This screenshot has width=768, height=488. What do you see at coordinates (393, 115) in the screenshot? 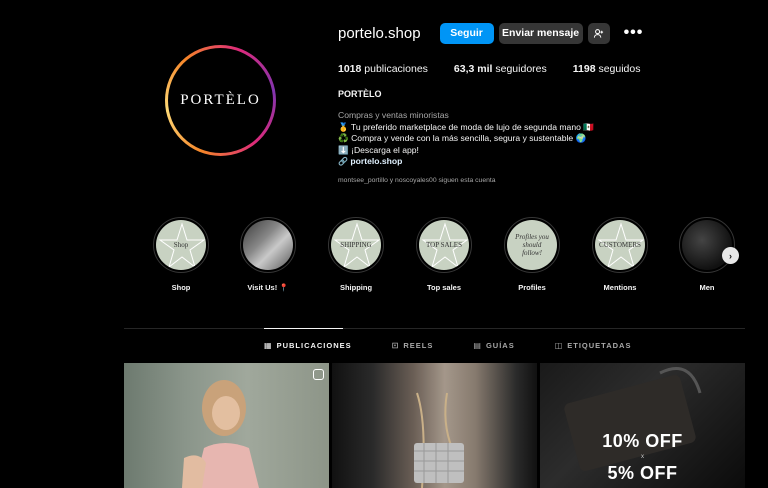
I see `profile-category: Compras y ventas minoristas` at bounding box center [393, 115].